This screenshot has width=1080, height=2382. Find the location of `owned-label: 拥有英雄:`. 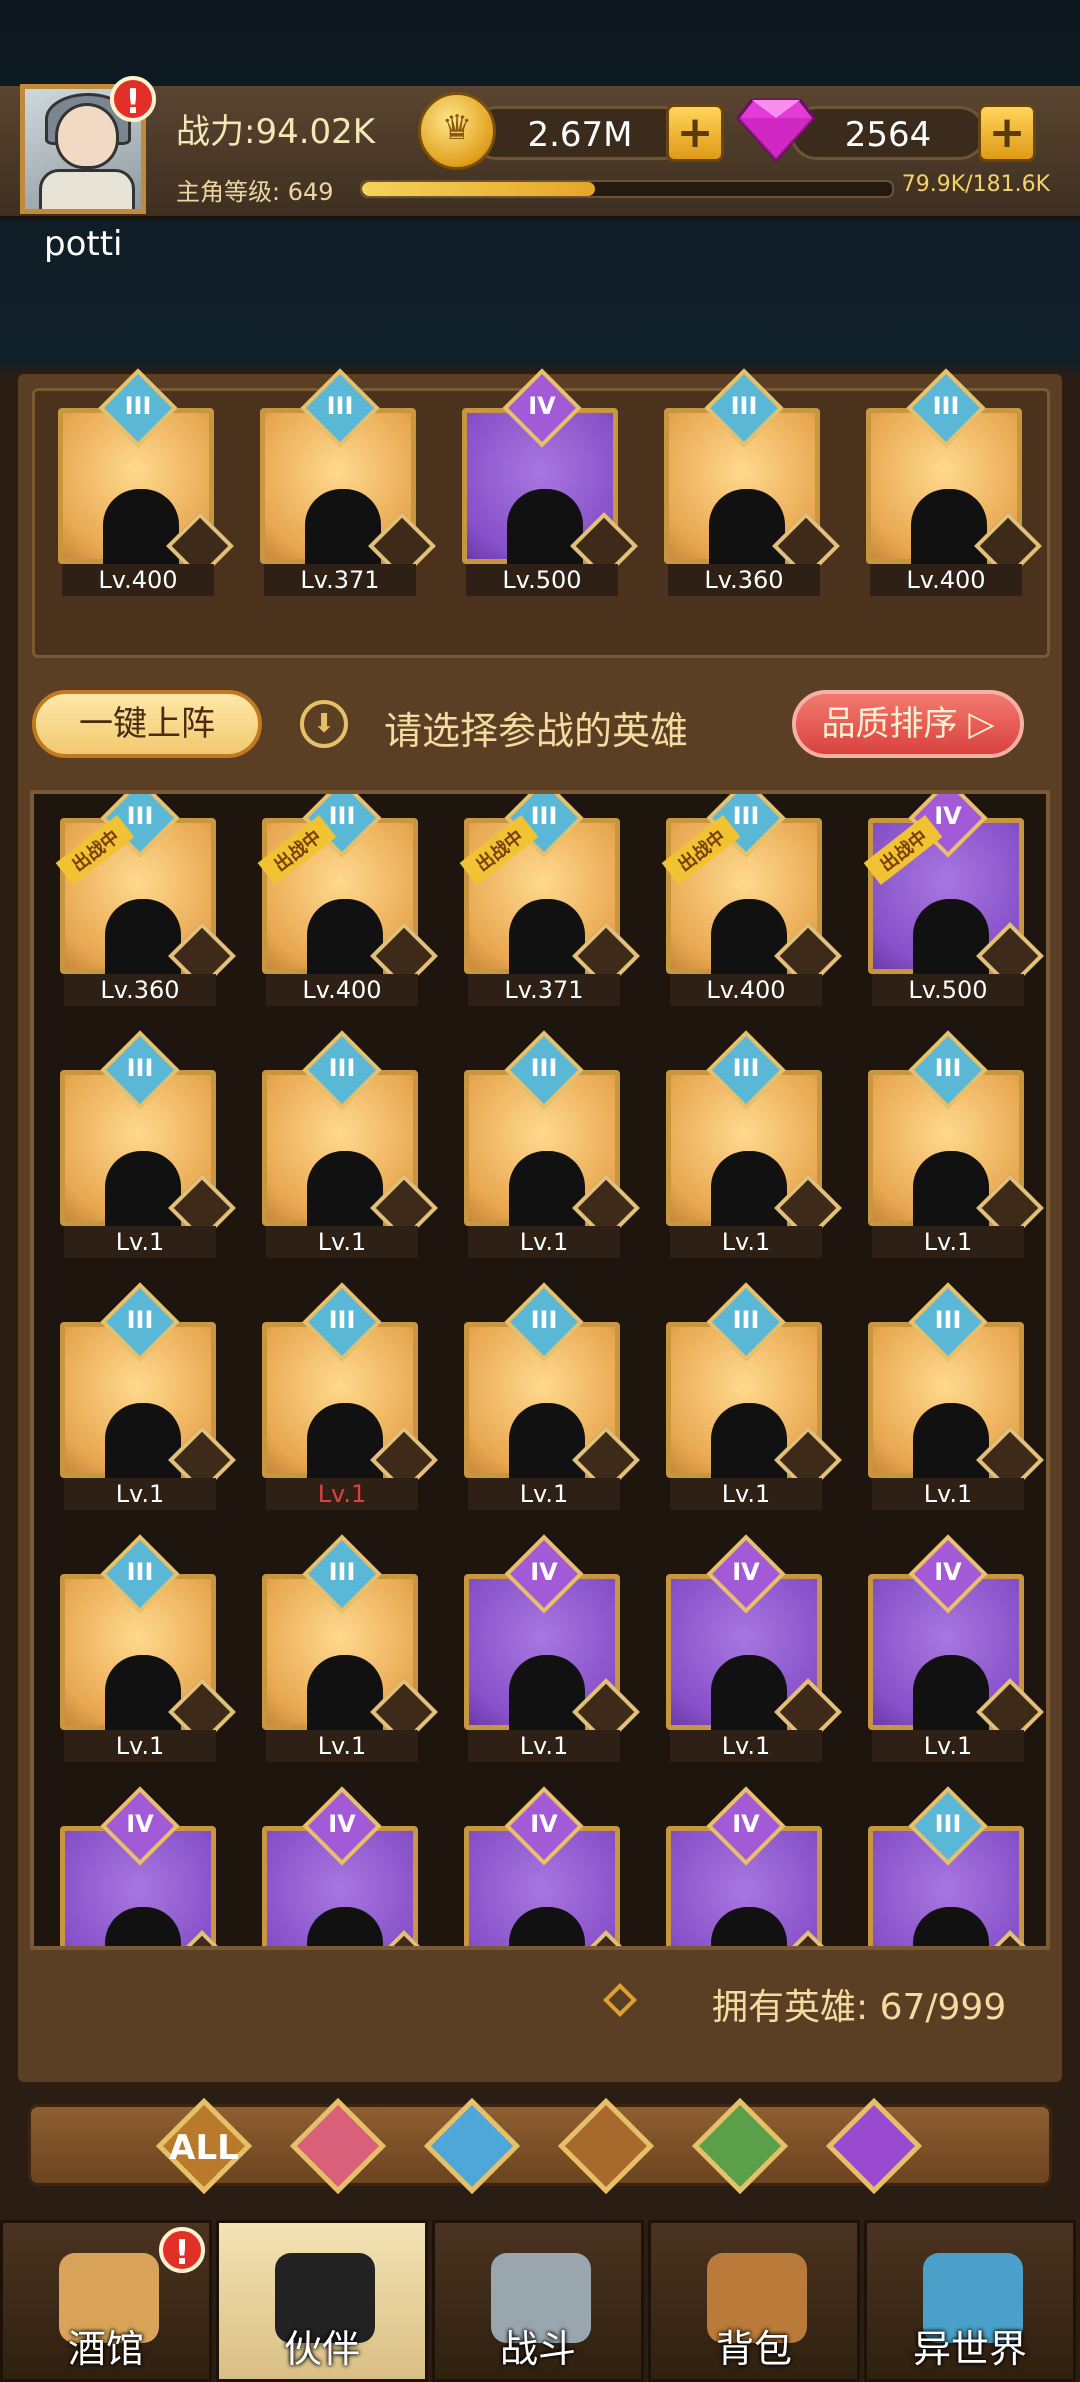

owned-label: 拥有英雄: is located at coordinates (790, 2007).